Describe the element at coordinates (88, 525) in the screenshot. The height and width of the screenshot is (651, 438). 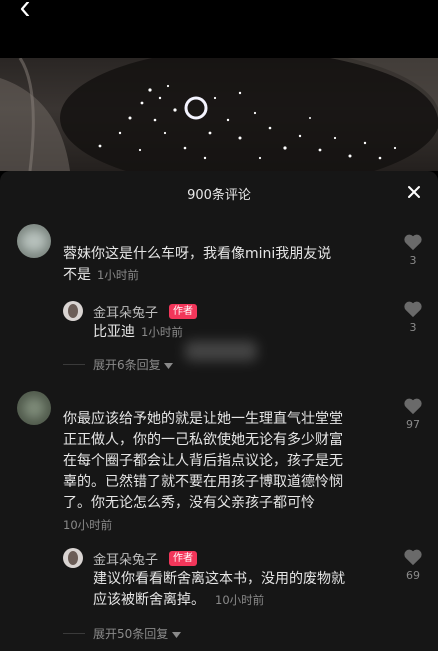
I see `comment-time: 10小时前` at that location.